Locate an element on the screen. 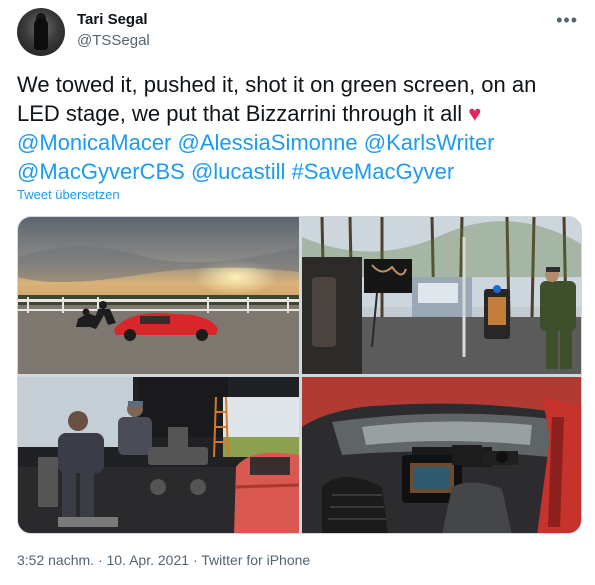 Image resolution: width=595 pixels, height=585 pixels. author-name: Tari Segal is located at coordinates (112, 19).